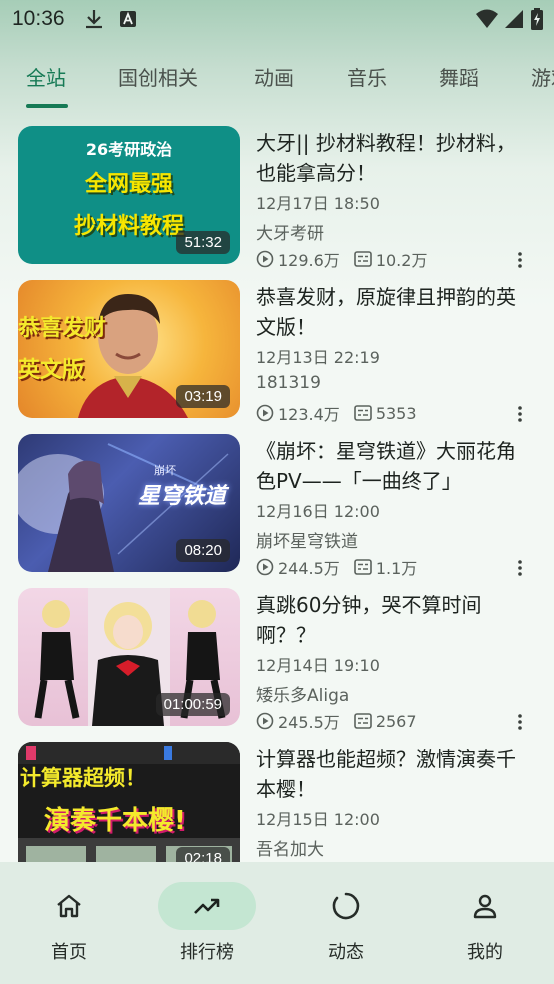  What do you see at coordinates (309, 260) in the screenshot?
I see `view-count: 129.6万` at bounding box center [309, 260].